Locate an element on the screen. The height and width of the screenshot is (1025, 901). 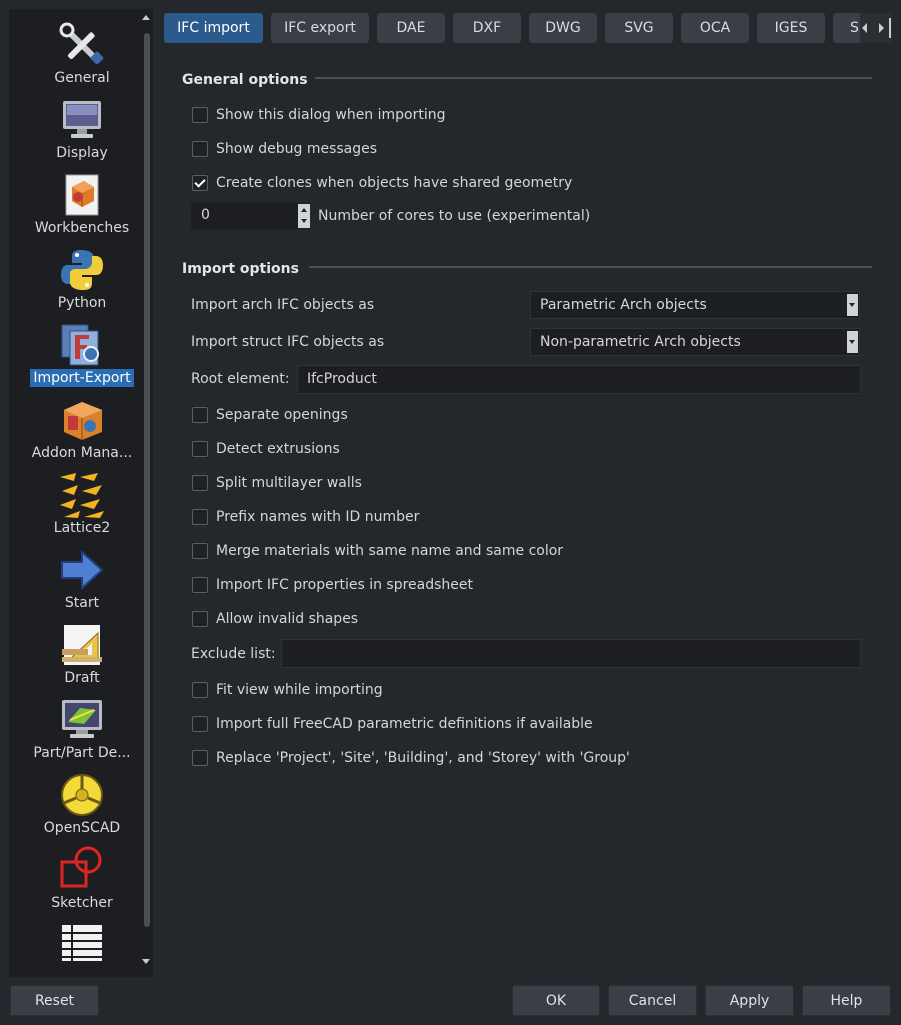
sidebar-item-workbenches: Workbenches is located at coordinates (81, 208).